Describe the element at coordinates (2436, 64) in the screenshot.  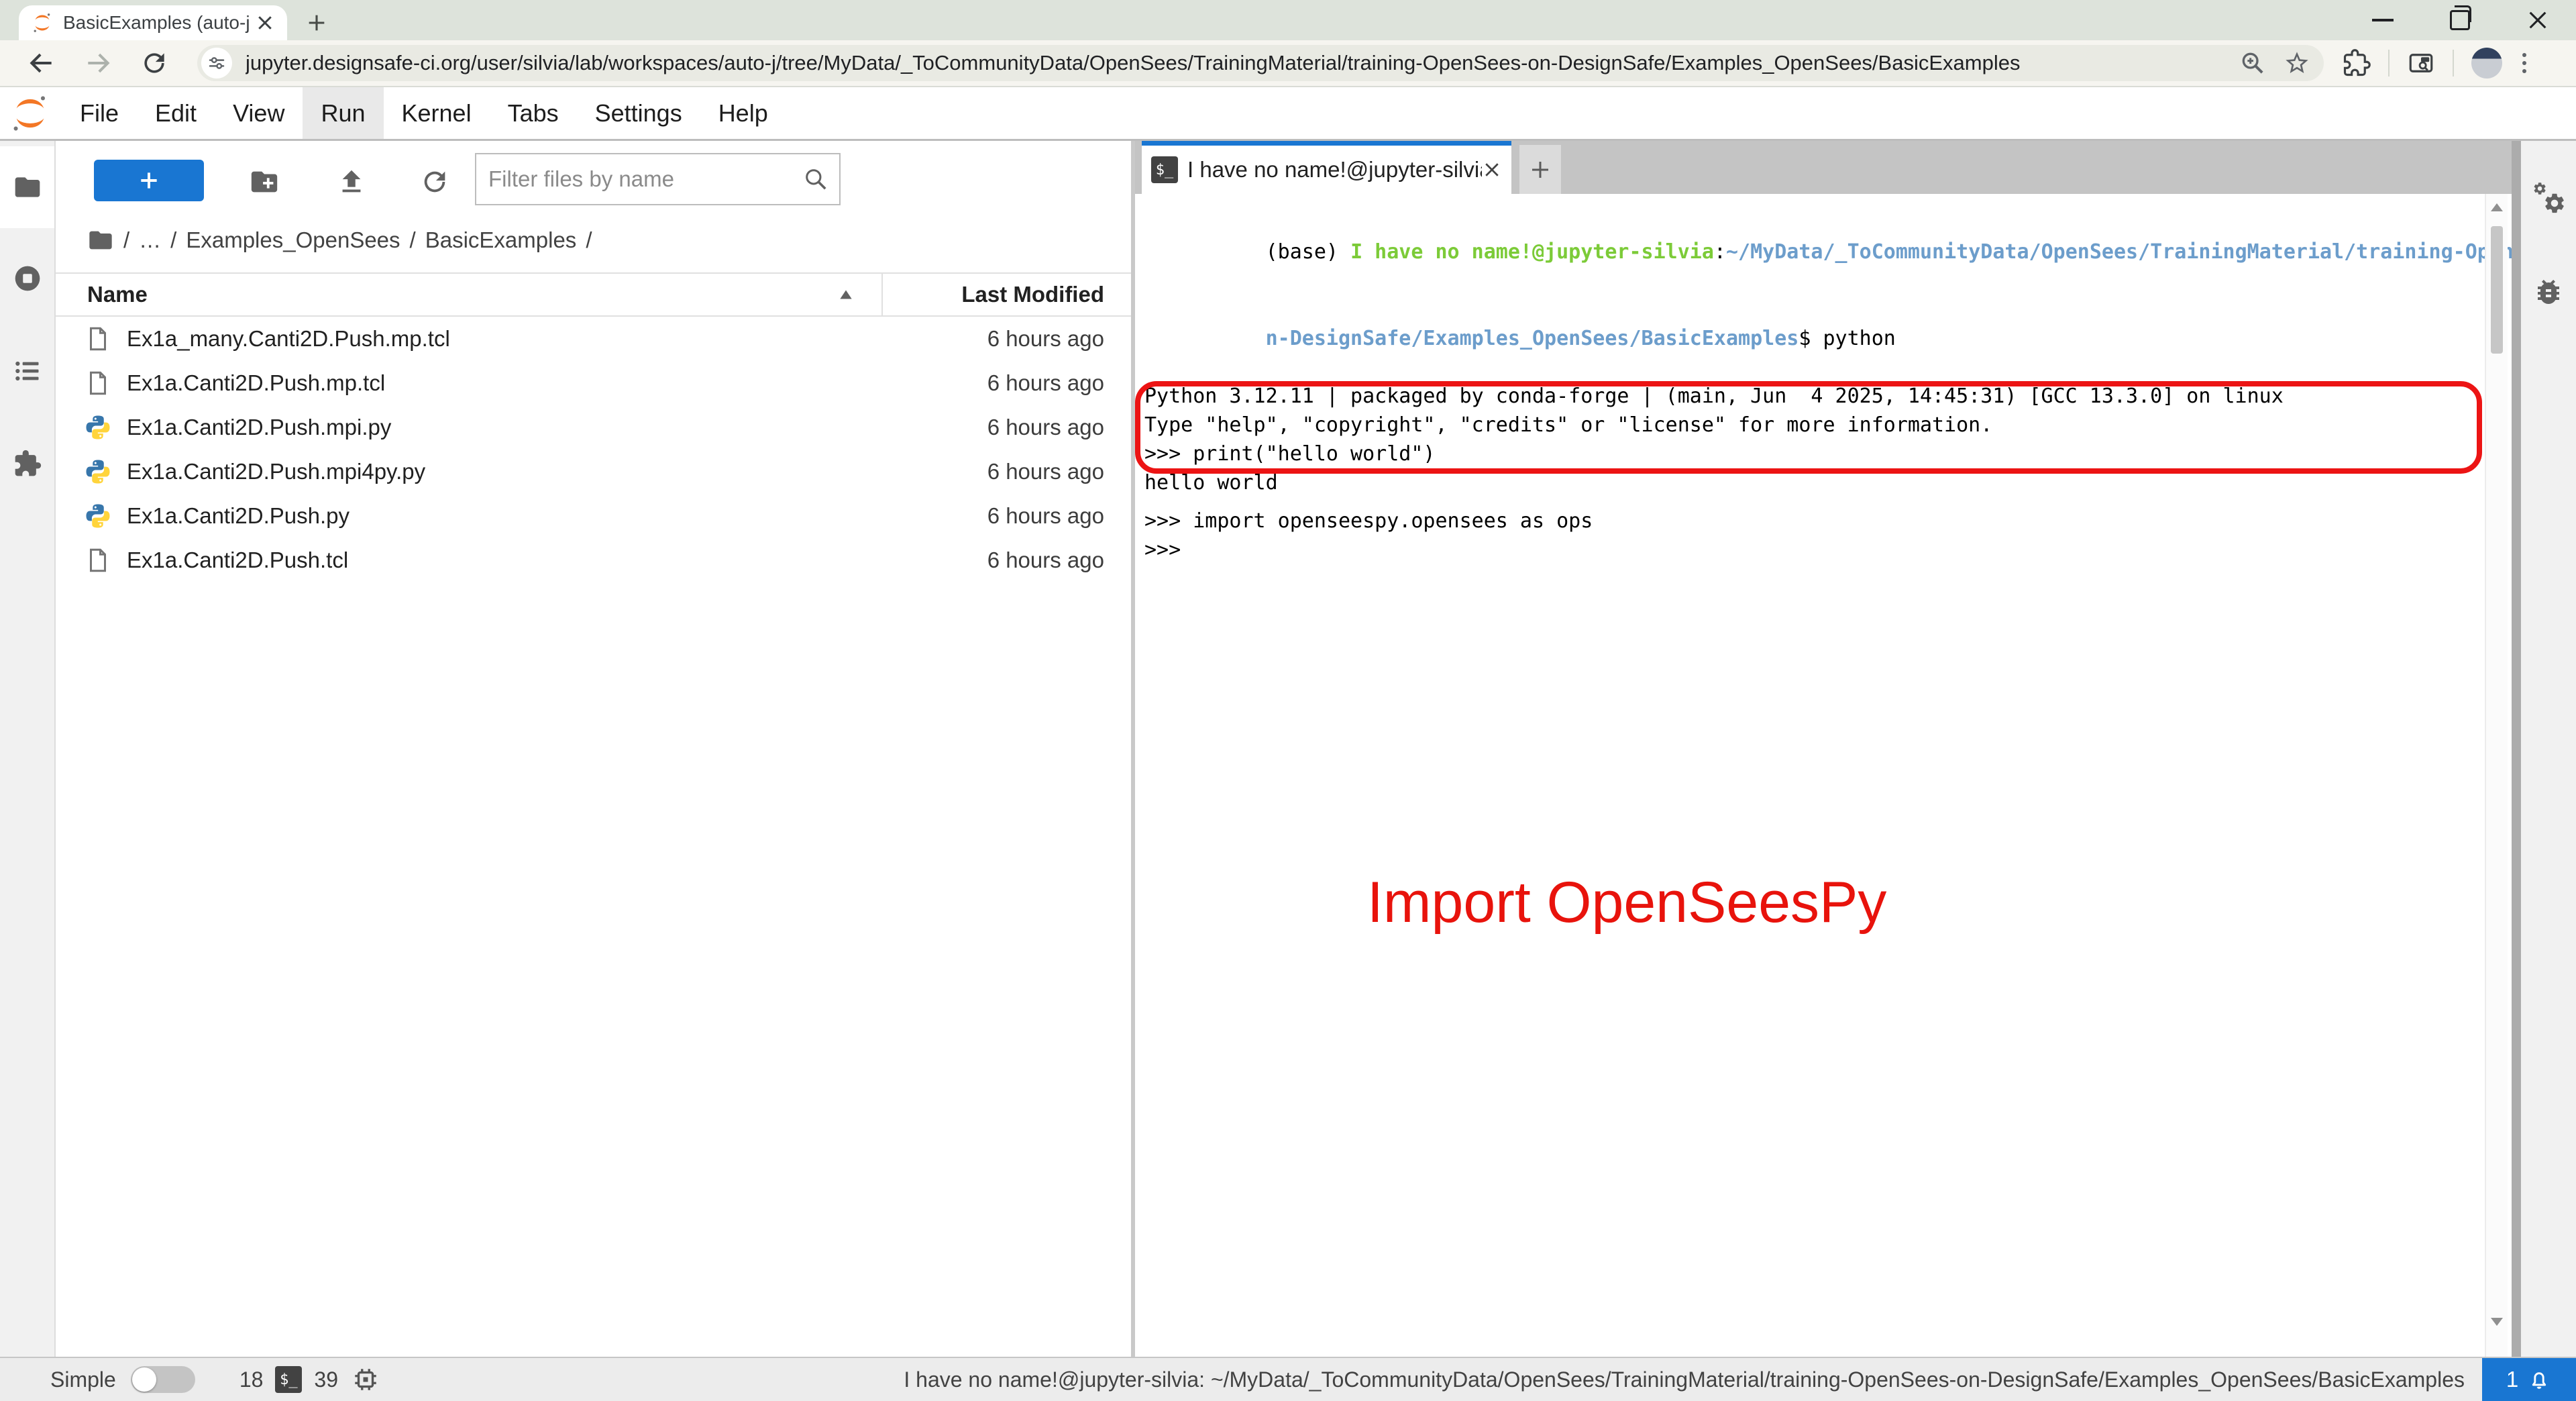
I see `toolbar-right-group` at that location.